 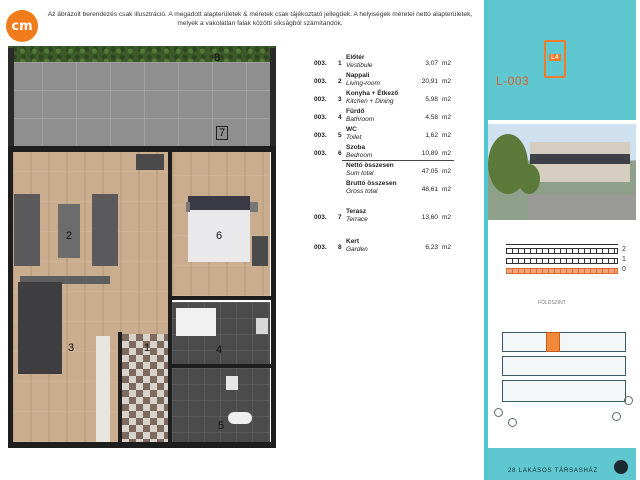 What do you see at coordinates (340, 247) in the screenshot?
I see `row-number: 8` at bounding box center [340, 247].